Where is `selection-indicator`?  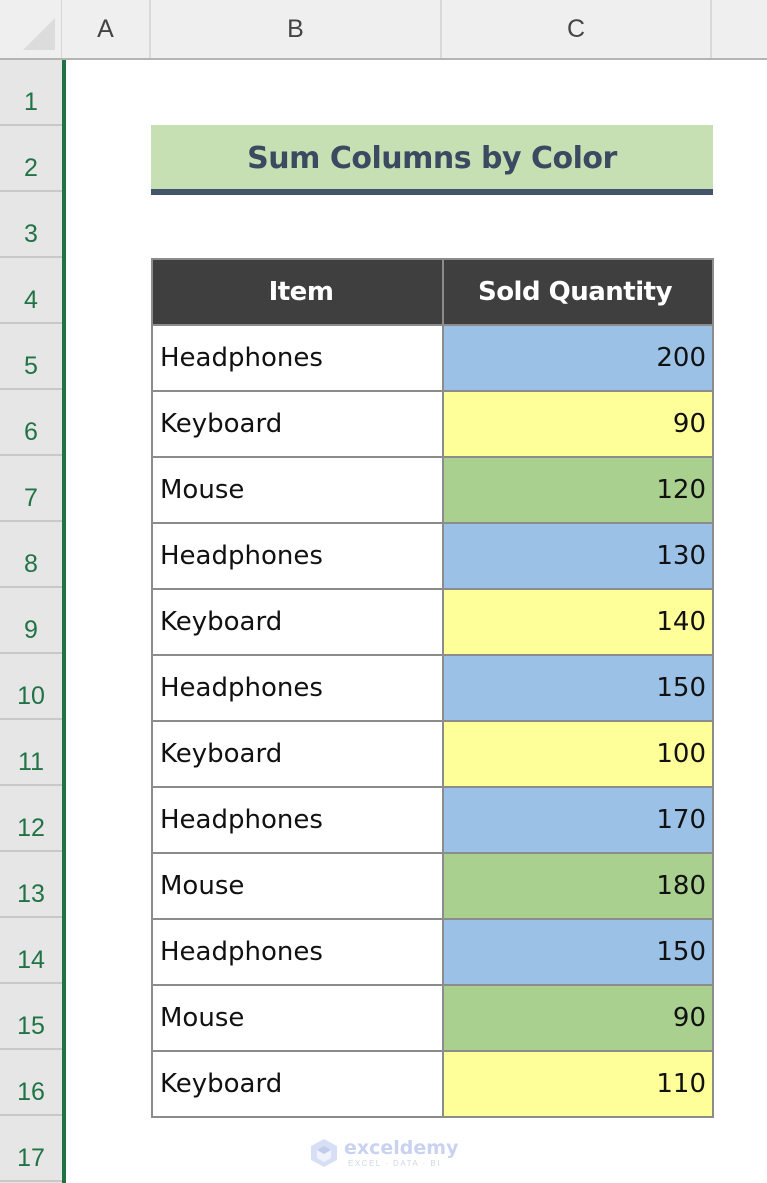
selection-indicator is located at coordinates (64, 621).